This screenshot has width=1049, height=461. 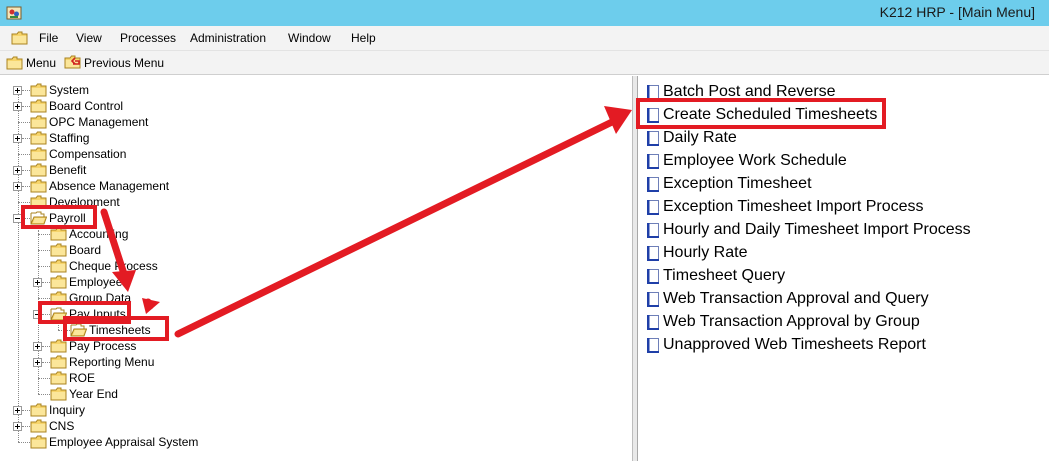 What do you see at coordinates (67, 218) in the screenshot?
I see `tree-node-label: Payroll` at bounding box center [67, 218].